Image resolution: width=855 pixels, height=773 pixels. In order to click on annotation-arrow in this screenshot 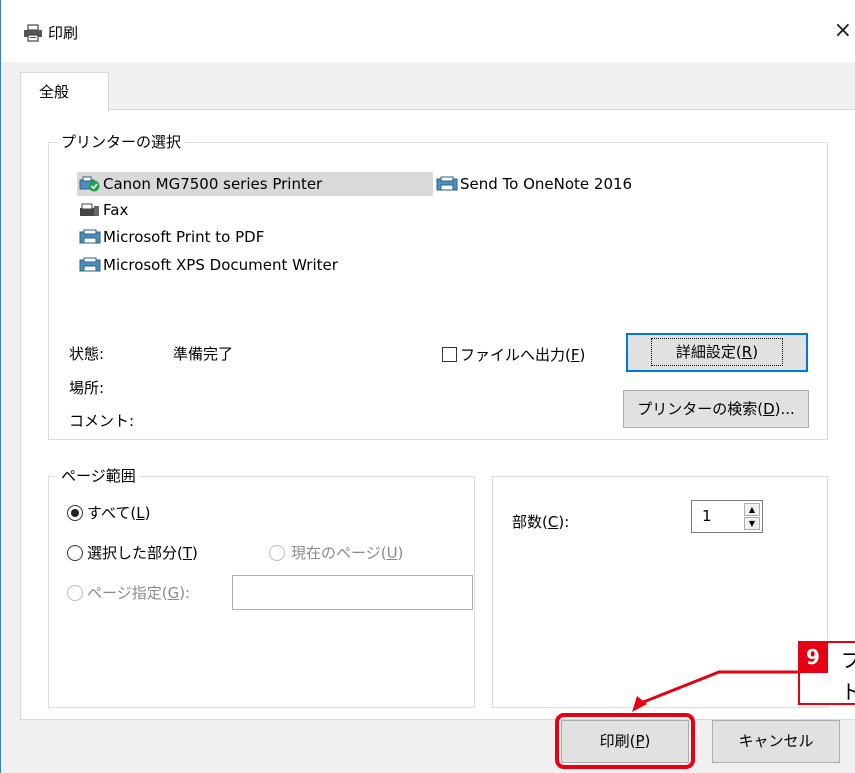, I will do `click(715, 691)`.